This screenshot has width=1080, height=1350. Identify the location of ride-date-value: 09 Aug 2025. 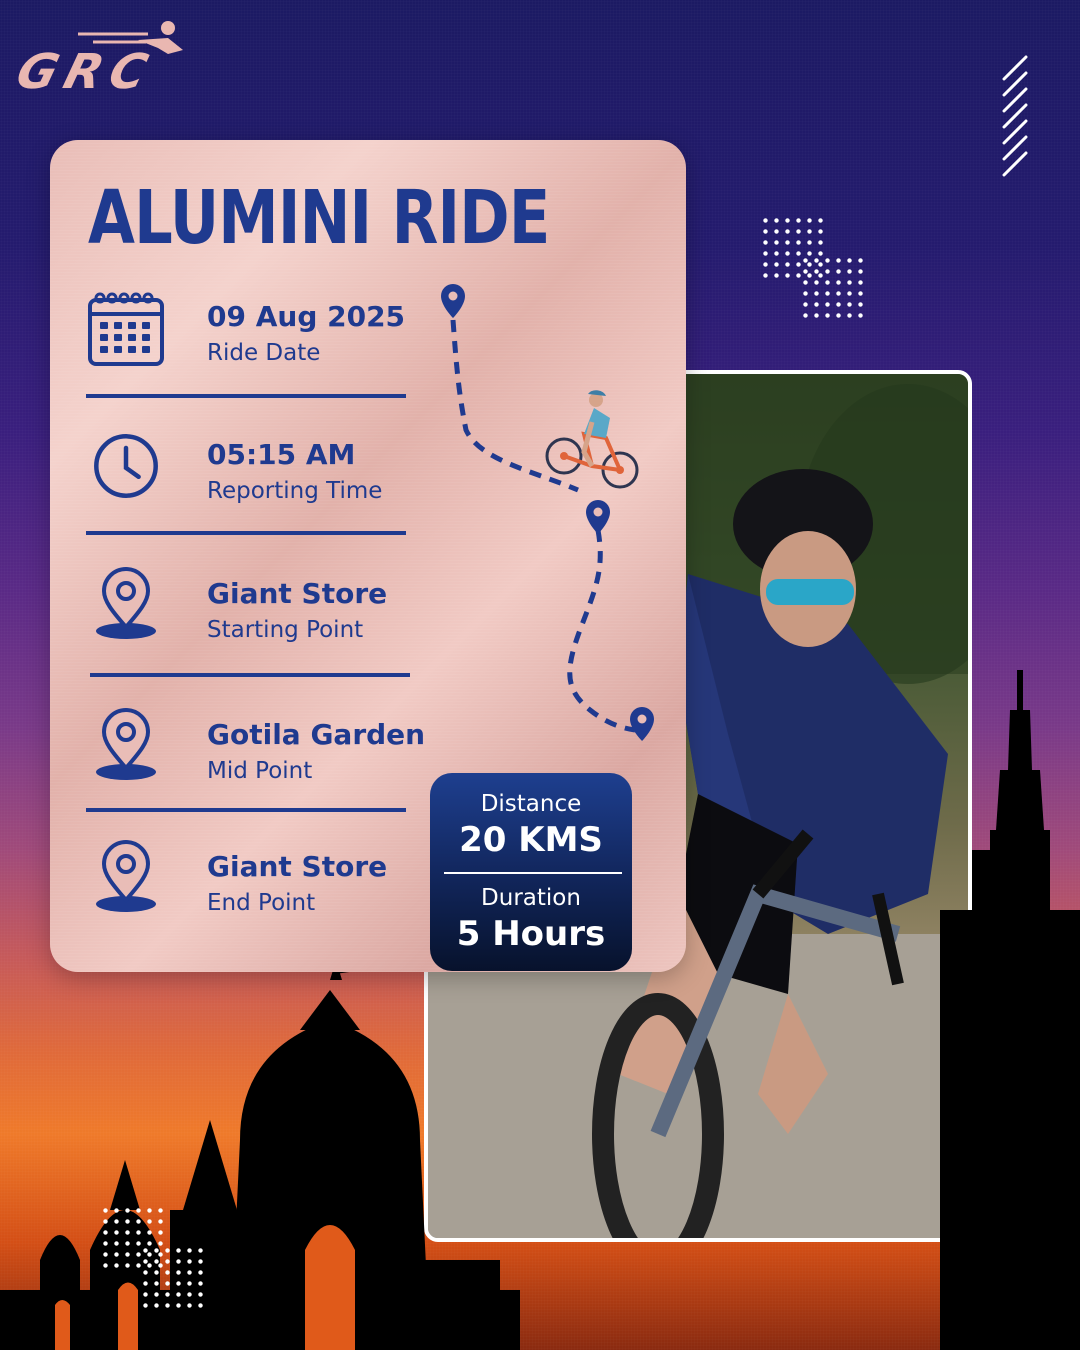
(306, 316).